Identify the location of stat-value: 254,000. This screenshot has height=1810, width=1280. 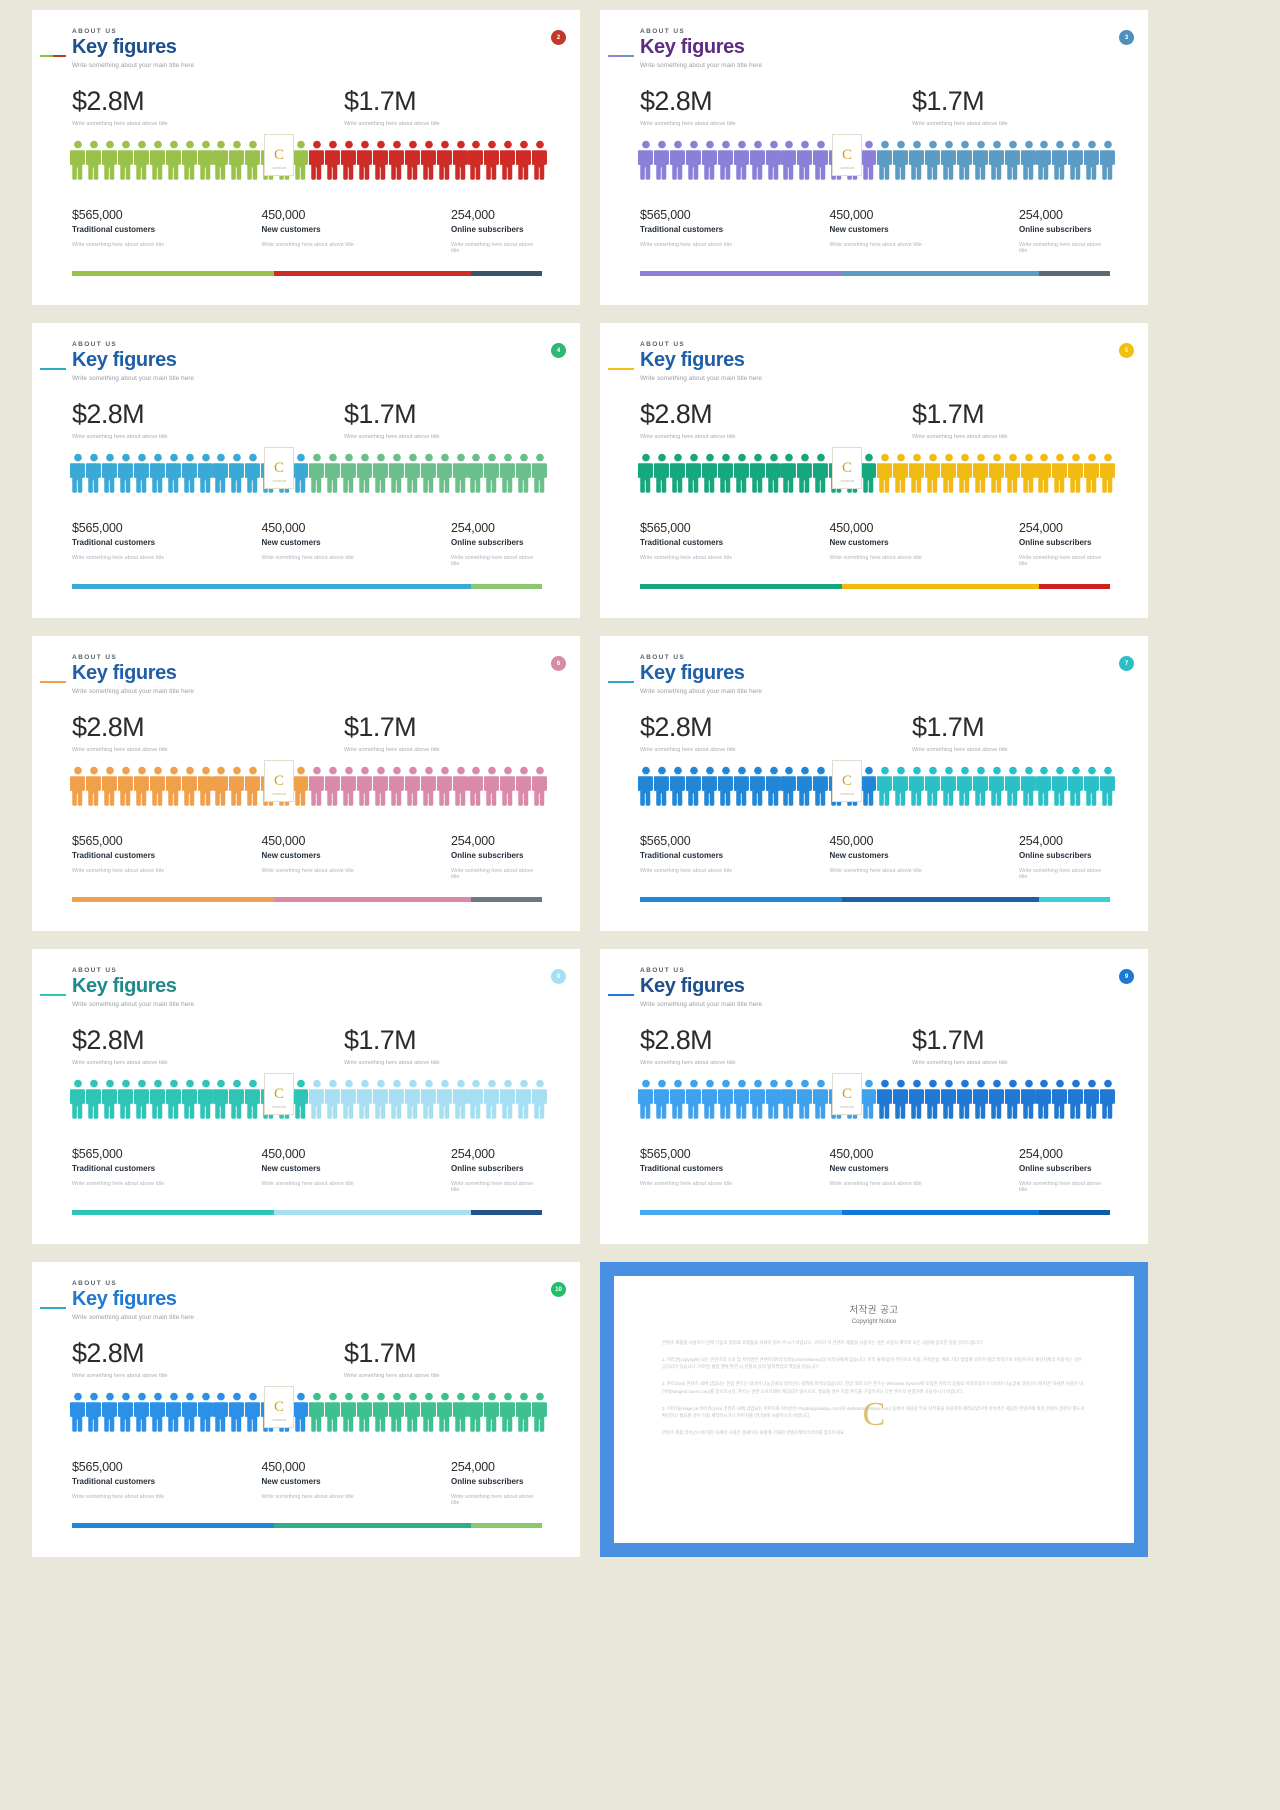
(473, 528).